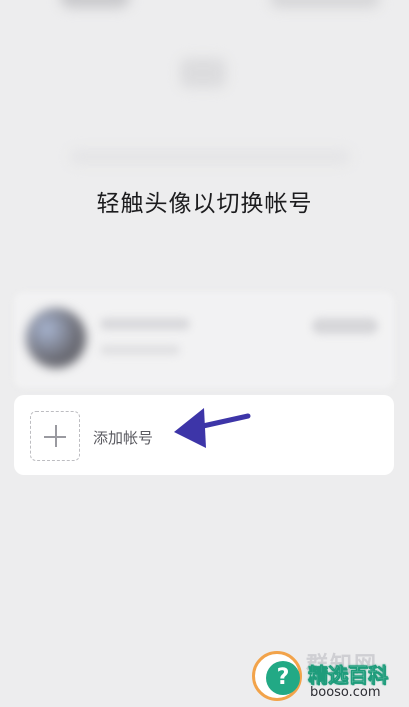 The width and height of the screenshot is (409, 707). I want to click on blurred-divider, so click(210, 157).